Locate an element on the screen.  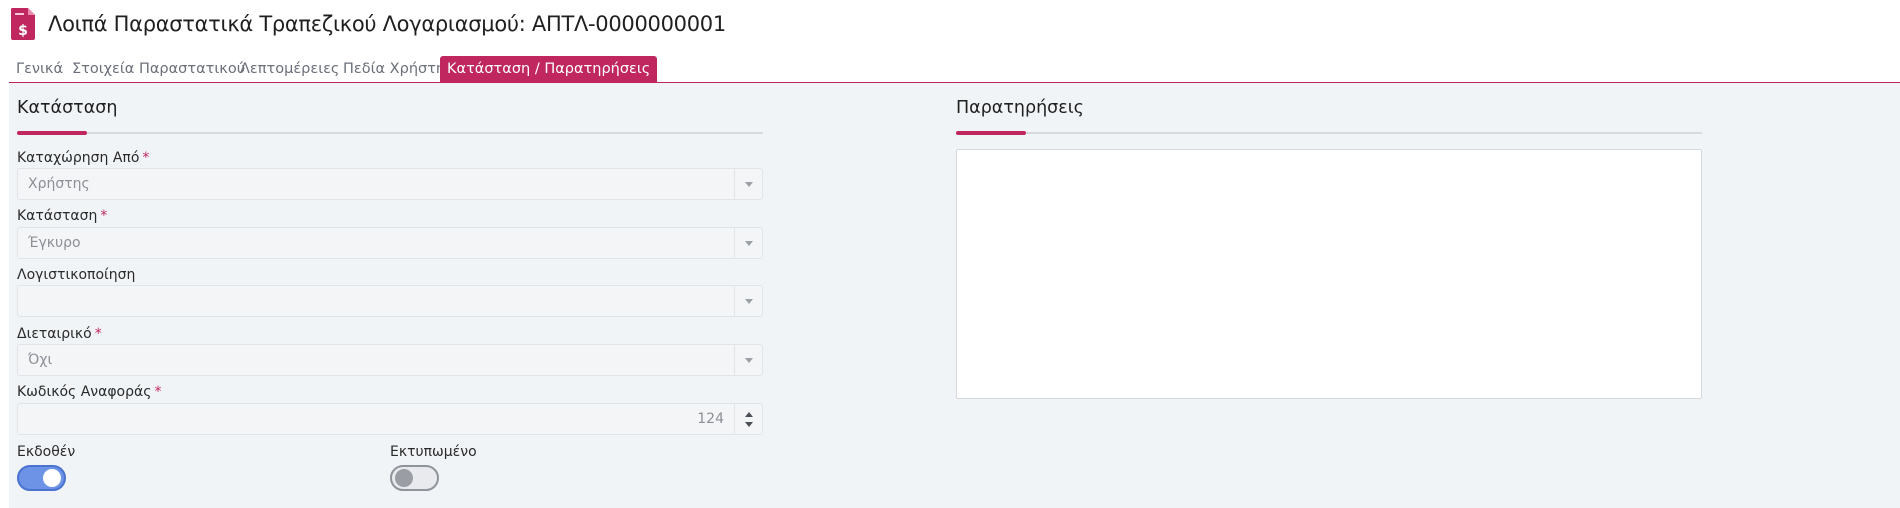
notes-section-rule is located at coordinates (1329, 133).